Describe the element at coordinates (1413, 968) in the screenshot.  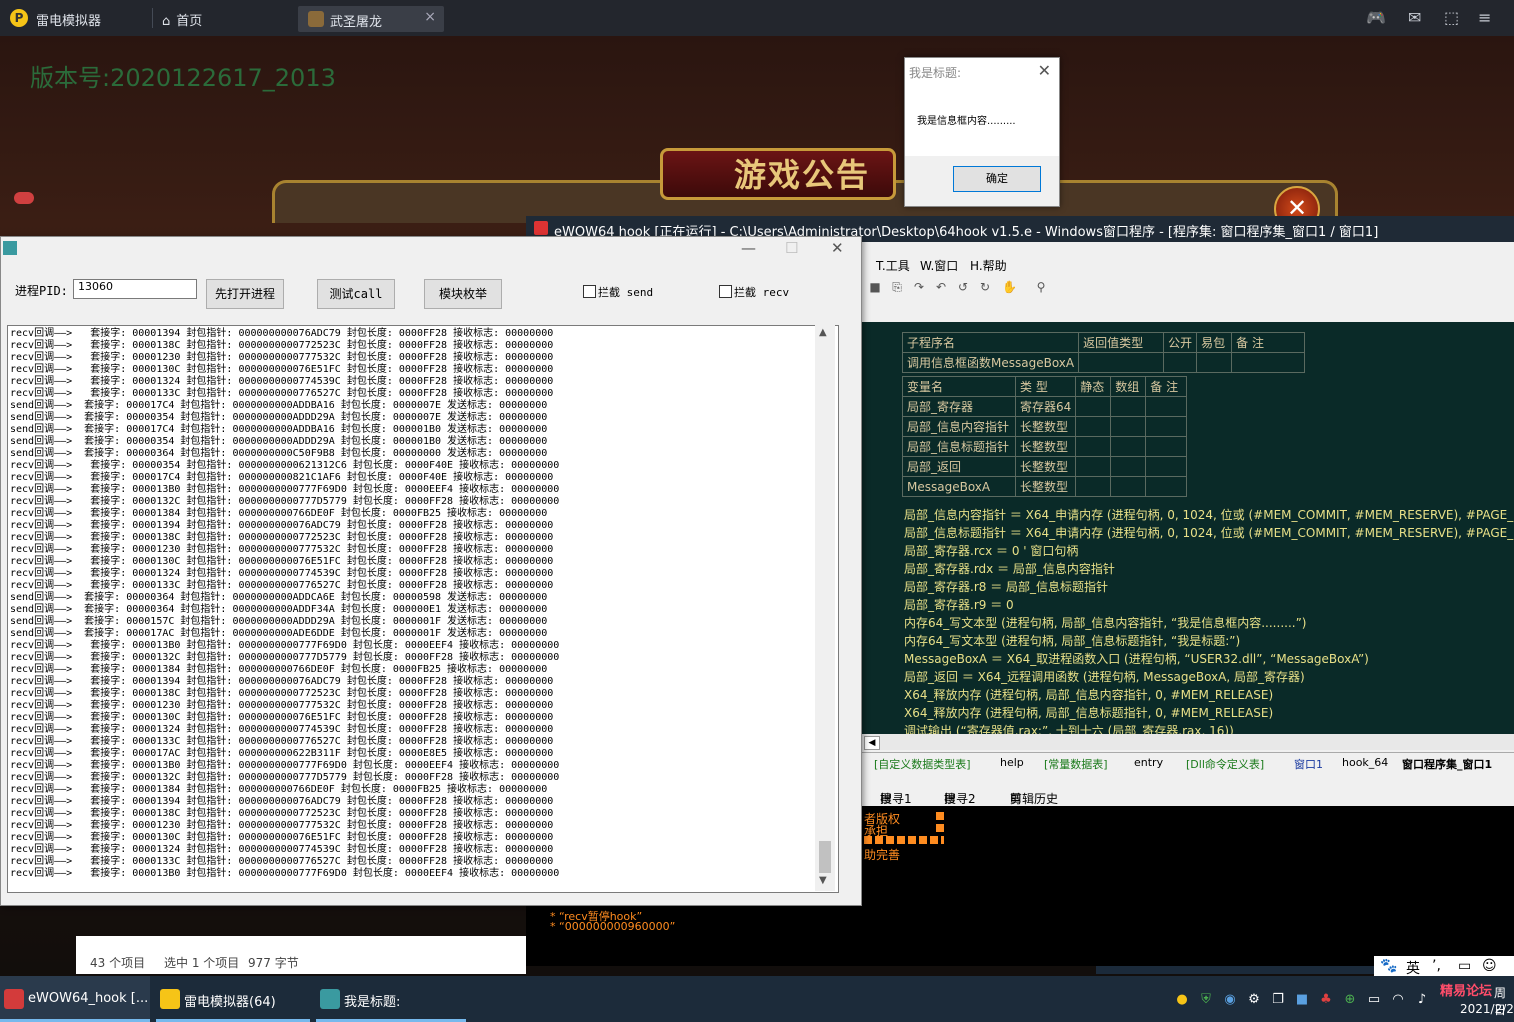
I see `ime-lang: 英` at that location.